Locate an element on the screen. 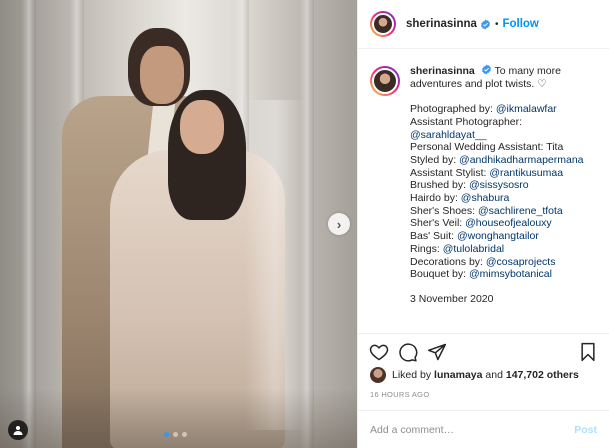  credit-label: Bas' Suit: is located at coordinates (433, 236).